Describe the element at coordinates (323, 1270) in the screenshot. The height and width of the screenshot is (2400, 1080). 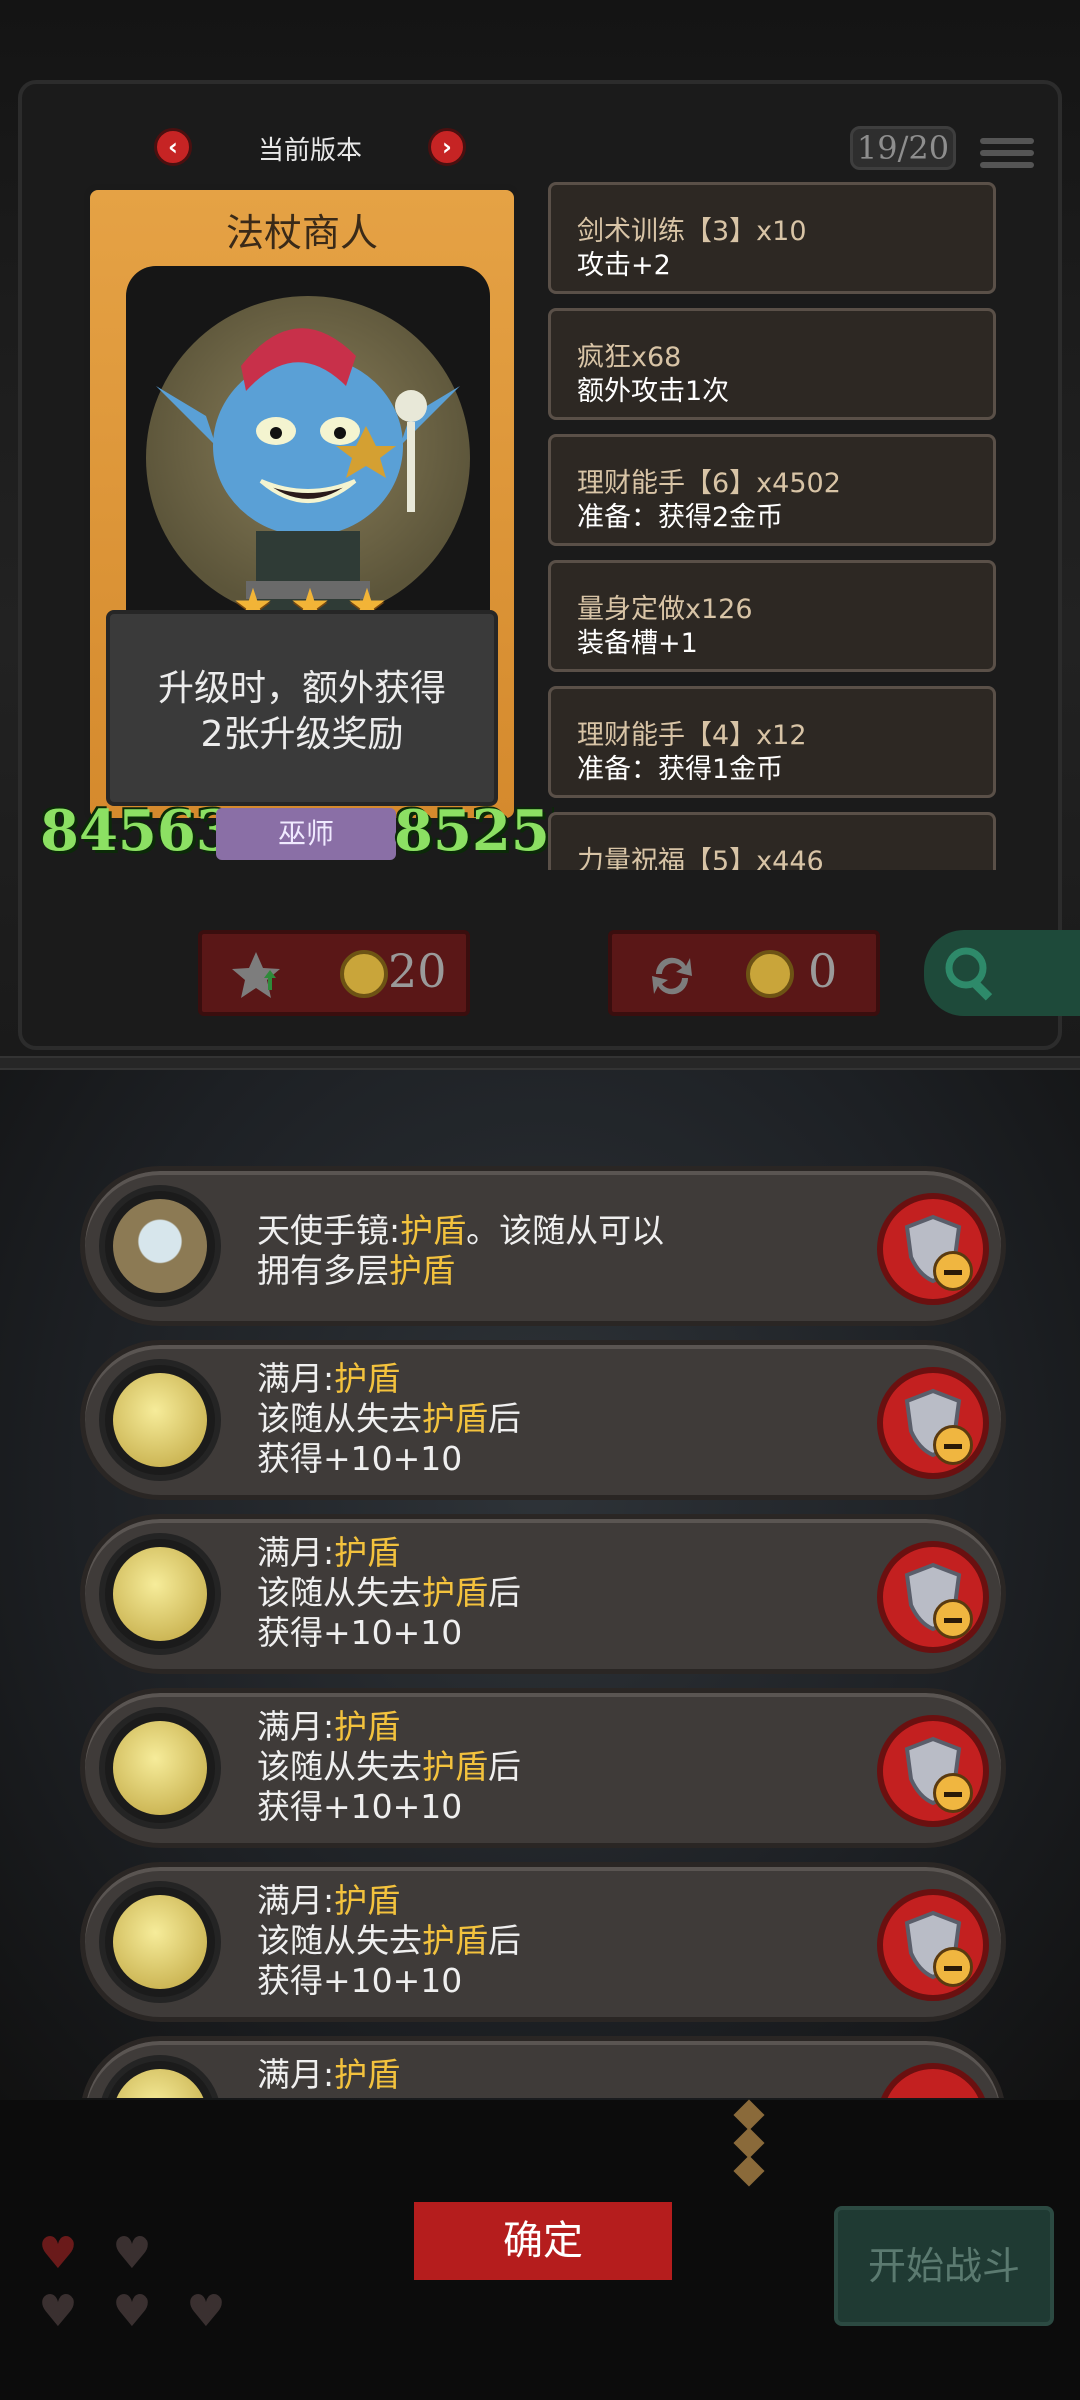
I see `effect-text: 拥有多层` at that location.